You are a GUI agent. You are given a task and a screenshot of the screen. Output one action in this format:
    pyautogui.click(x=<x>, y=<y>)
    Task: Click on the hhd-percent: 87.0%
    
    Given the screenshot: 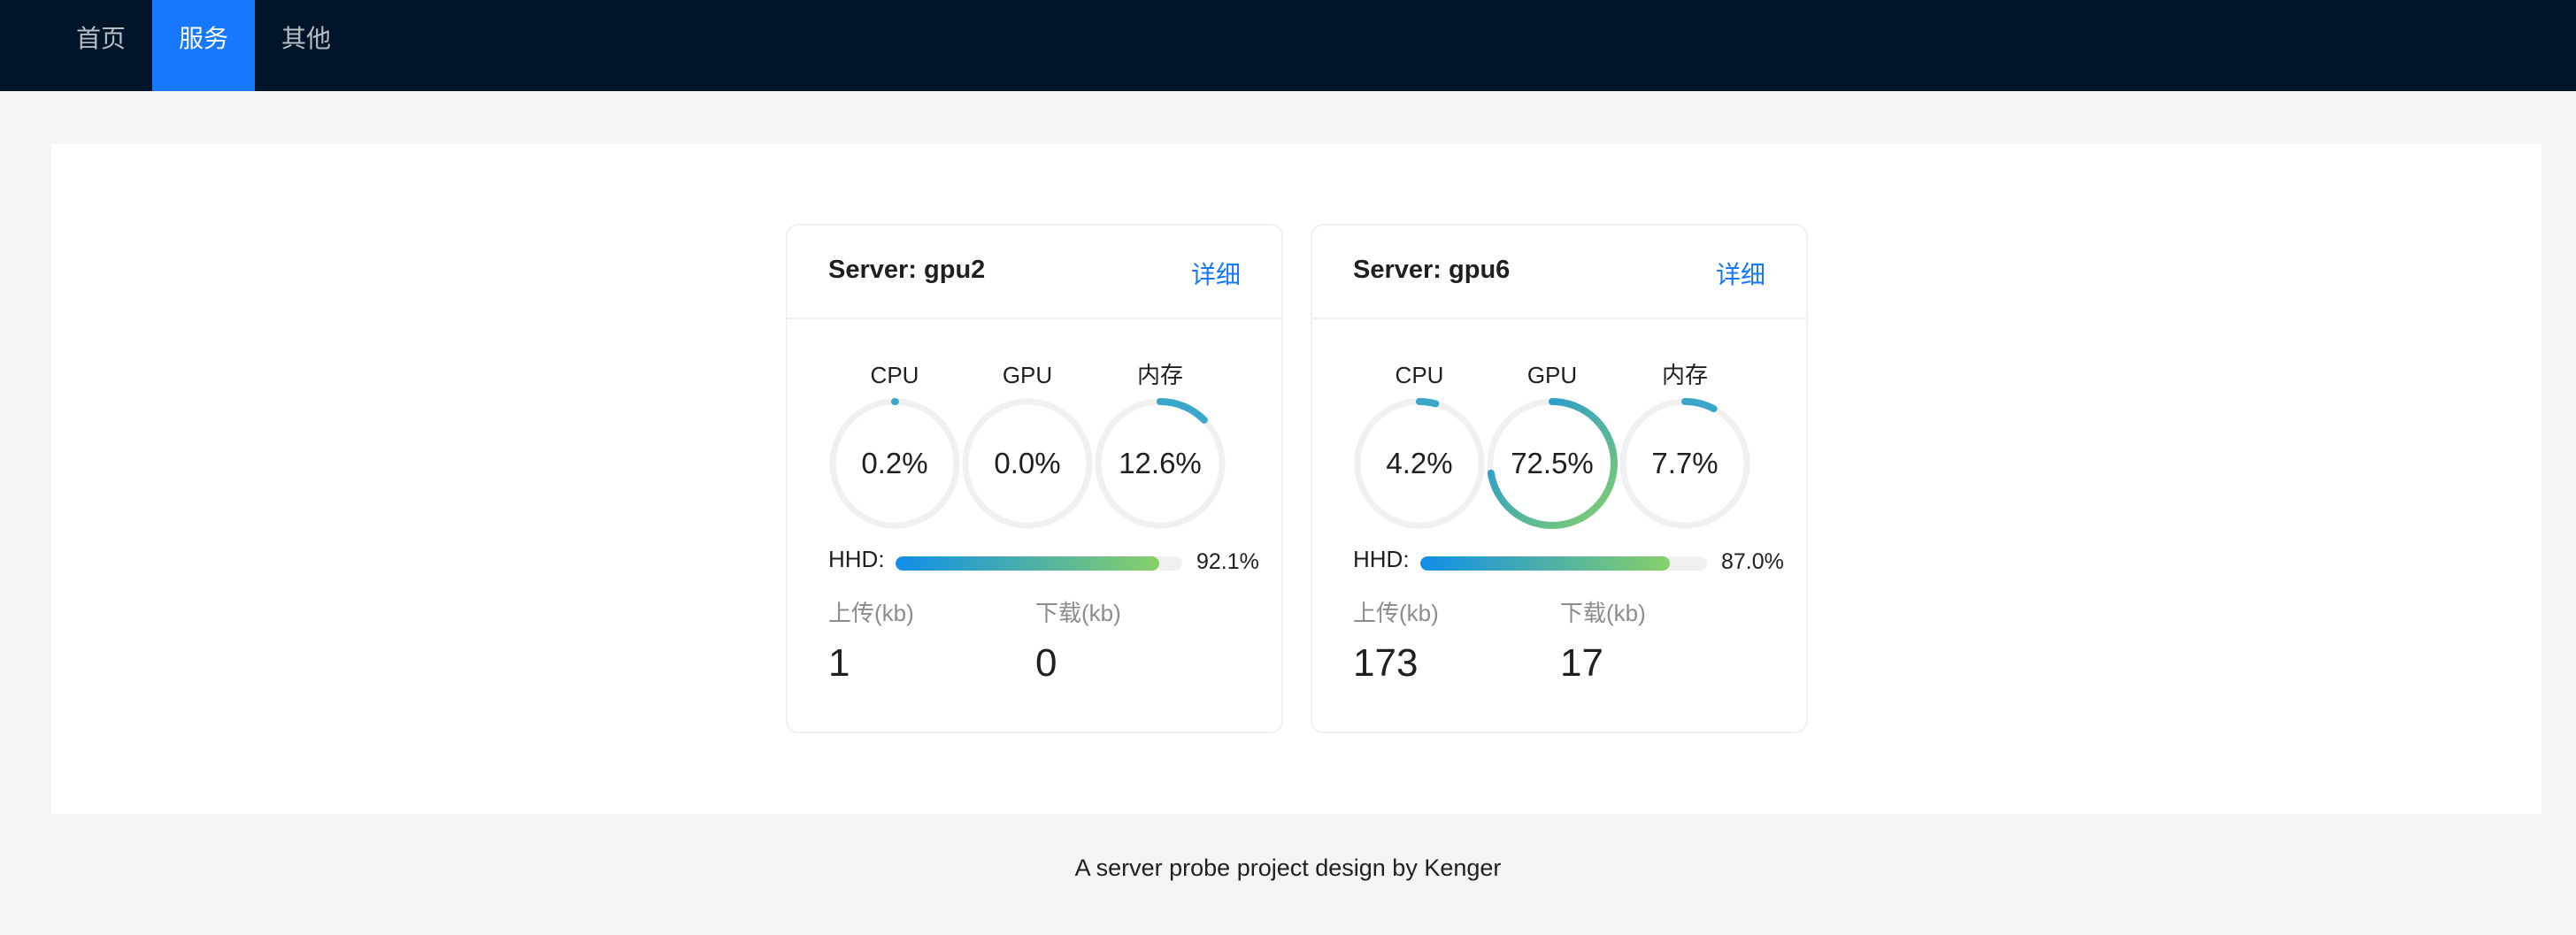 What is the action you would take?
    pyautogui.click(x=1752, y=561)
    